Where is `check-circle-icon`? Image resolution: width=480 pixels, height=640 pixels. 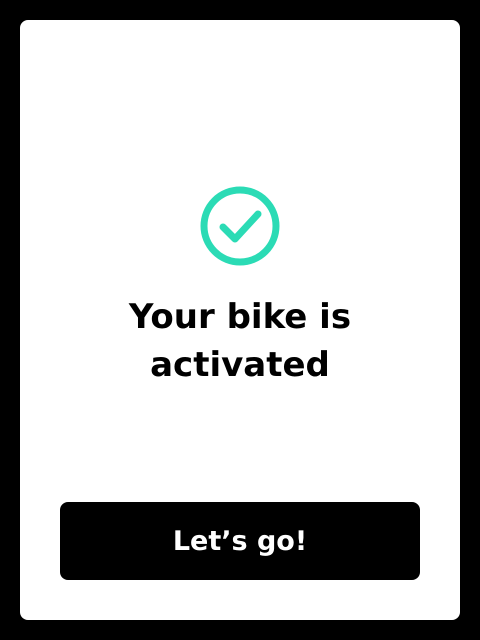 check-circle-icon is located at coordinates (240, 226).